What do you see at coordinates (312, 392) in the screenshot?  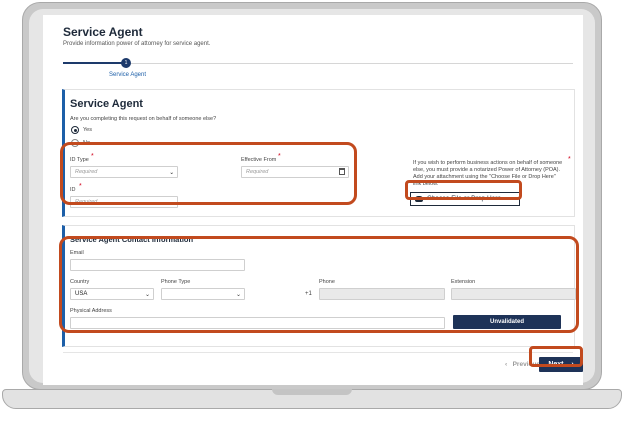 I see `laptop-notch` at bounding box center [312, 392].